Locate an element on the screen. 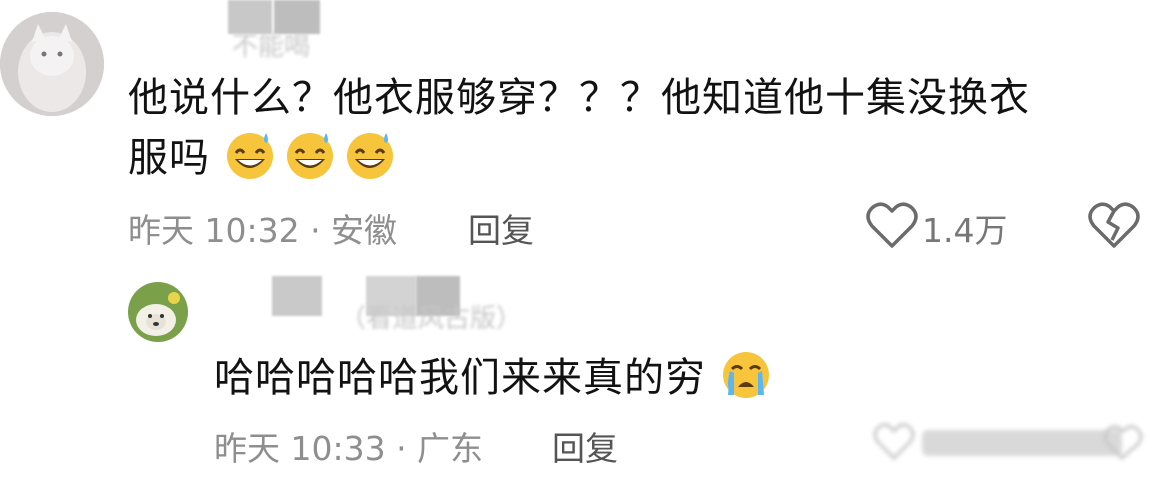 The width and height of the screenshot is (1155, 481). username: 不能喝 is located at coordinates (271, 44).